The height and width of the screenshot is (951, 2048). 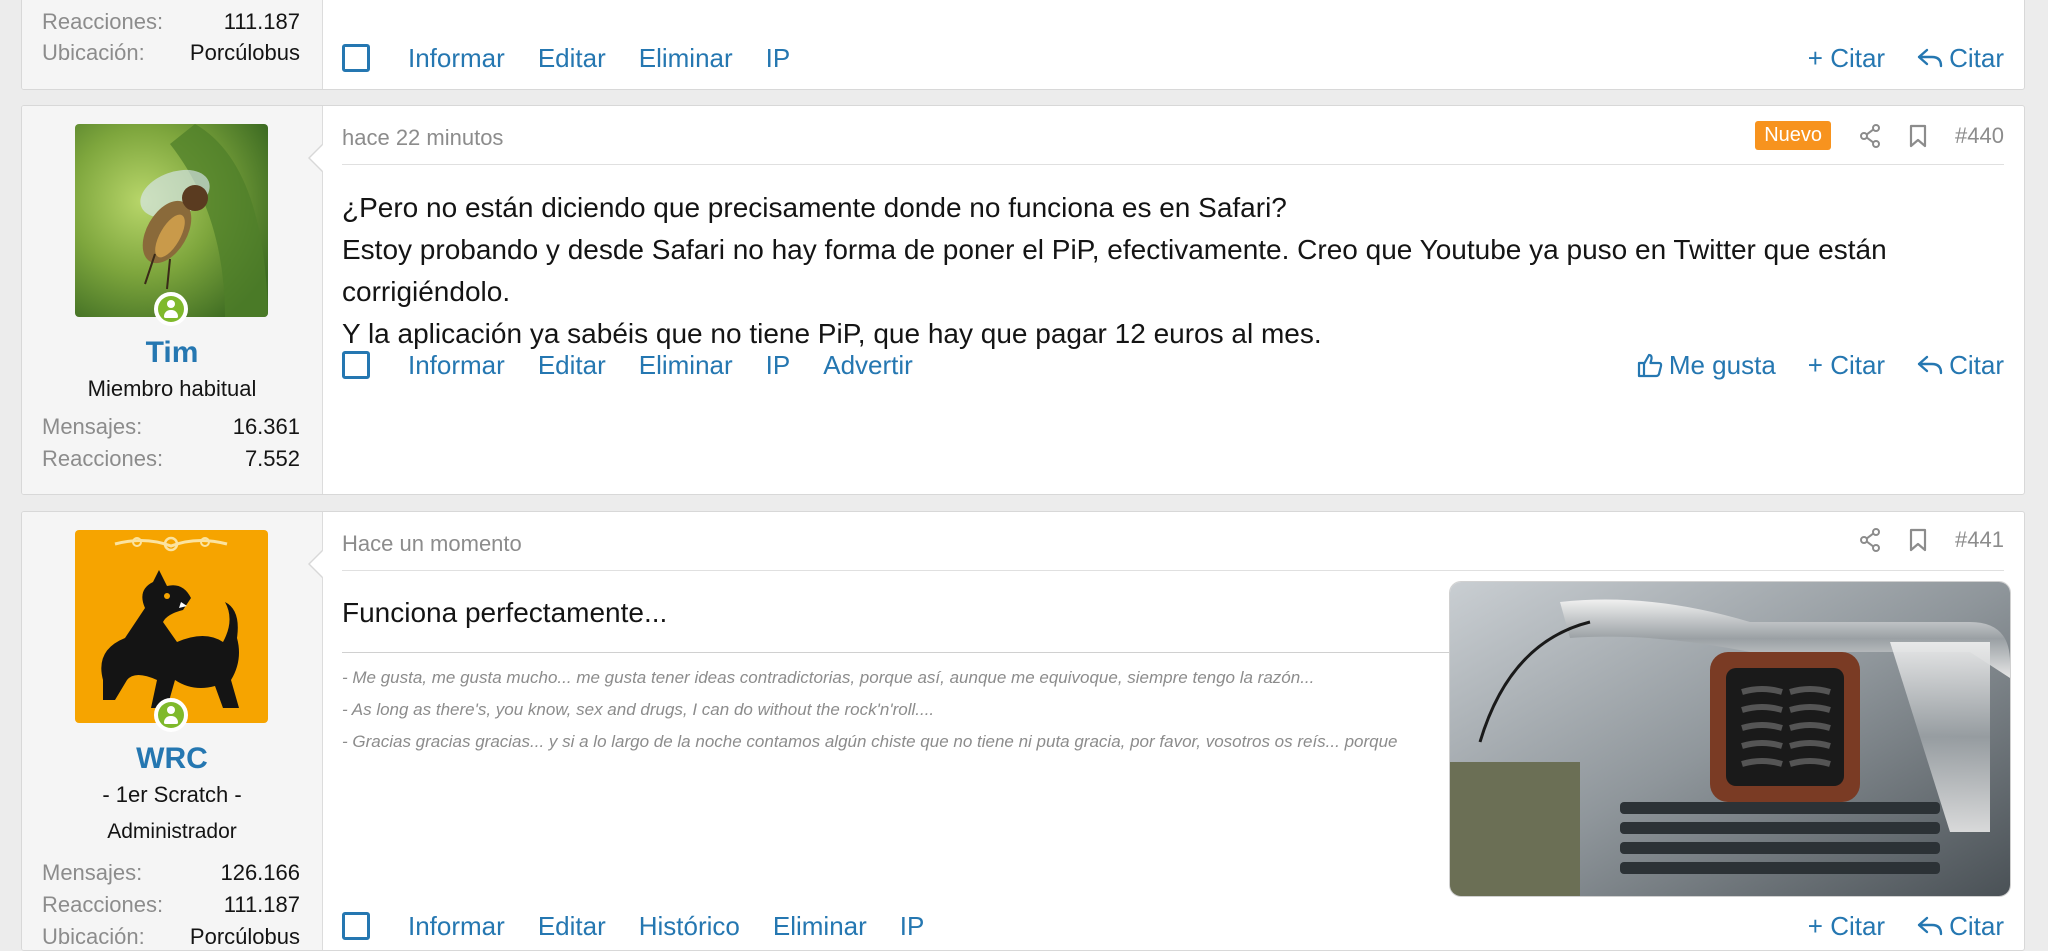 I want to click on post-header: Hace un momento #441, so click(x=1173, y=541).